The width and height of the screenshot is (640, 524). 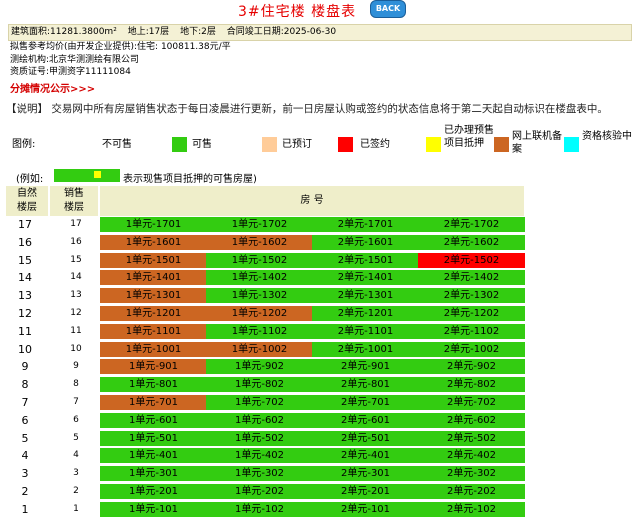 What do you see at coordinates (259, 349) in the screenshot?
I see `room-cell: 1单元-1002` at bounding box center [259, 349].